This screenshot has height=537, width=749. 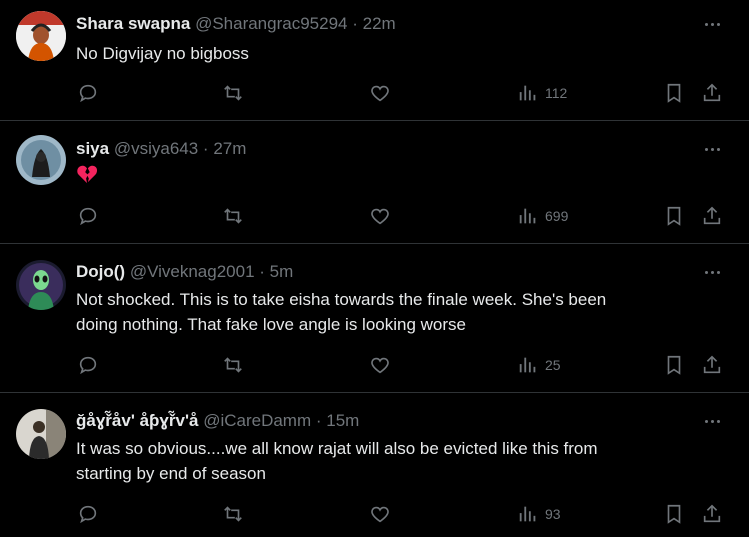 What do you see at coordinates (553, 365) in the screenshot?
I see `view-count: 25` at bounding box center [553, 365].